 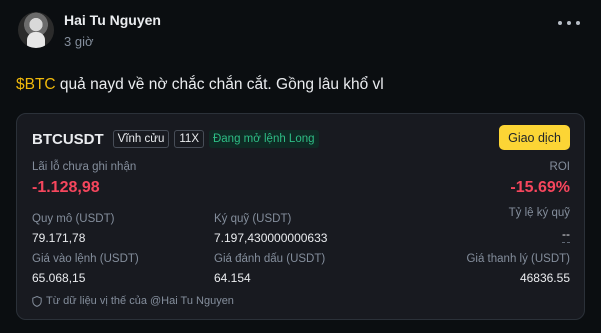 I want to click on ticker-link: $BTC, so click(x=36, y=84).